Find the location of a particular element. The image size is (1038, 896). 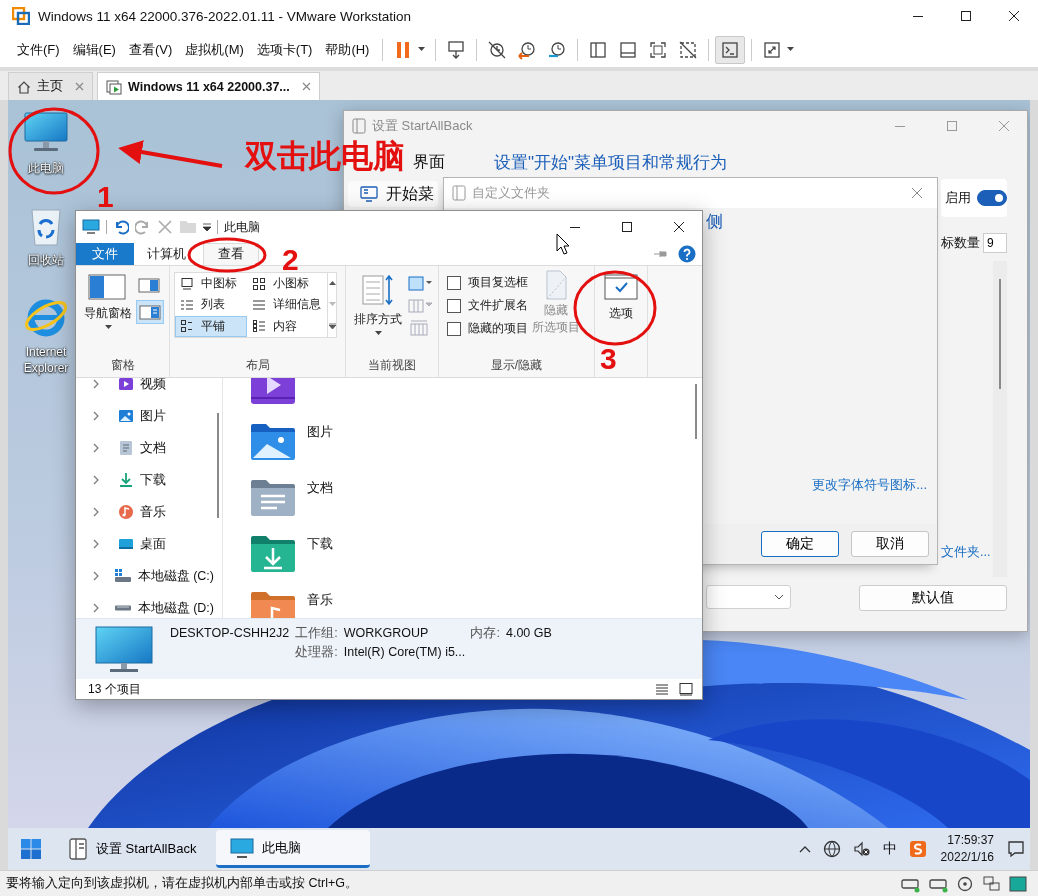

settings-panel-icon is located at coordinates (78, 849).